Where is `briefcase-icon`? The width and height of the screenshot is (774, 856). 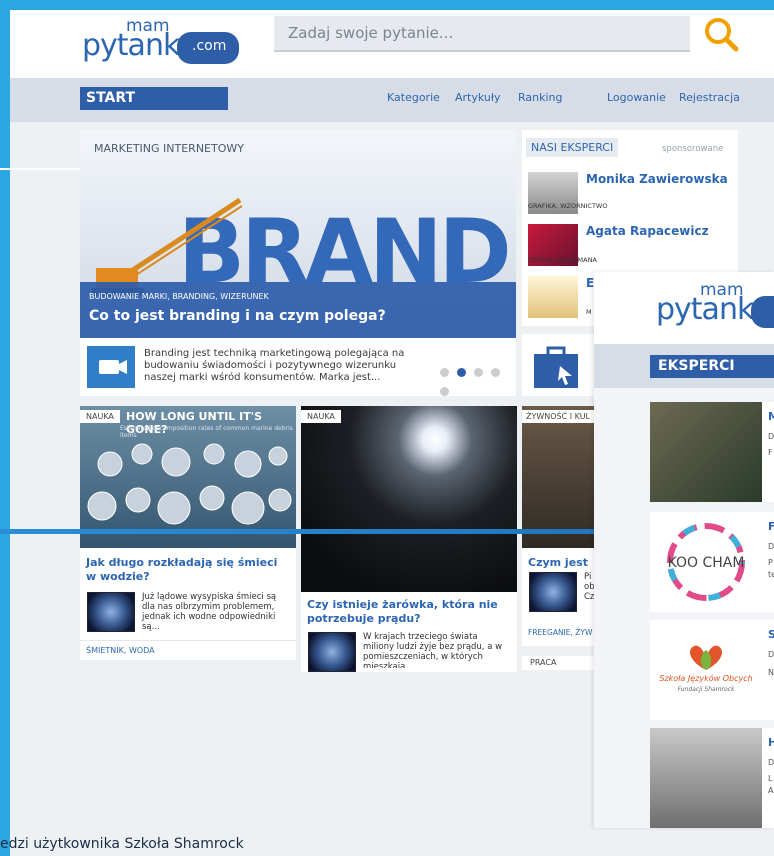 briefcase-icon is located at coordinates (556, 367).